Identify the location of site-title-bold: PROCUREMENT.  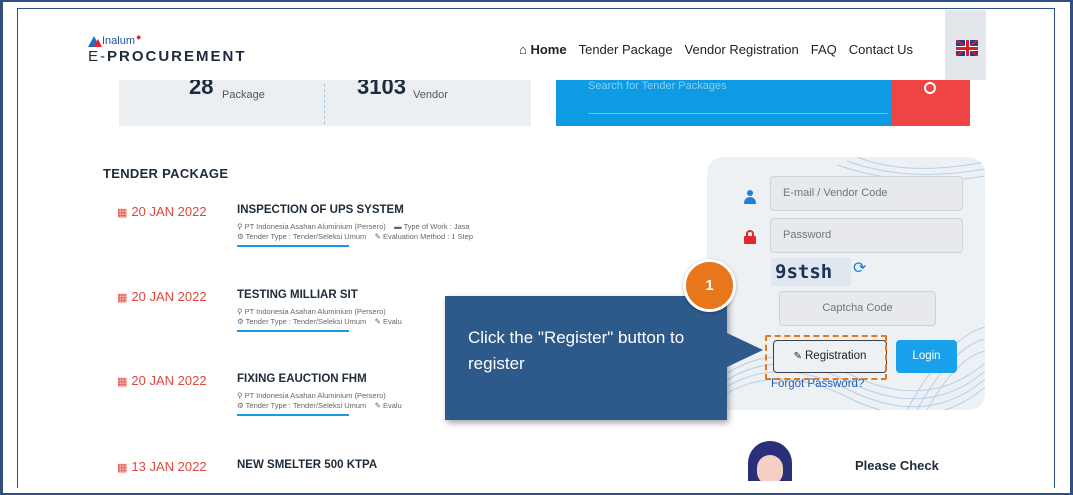
(177, 56).